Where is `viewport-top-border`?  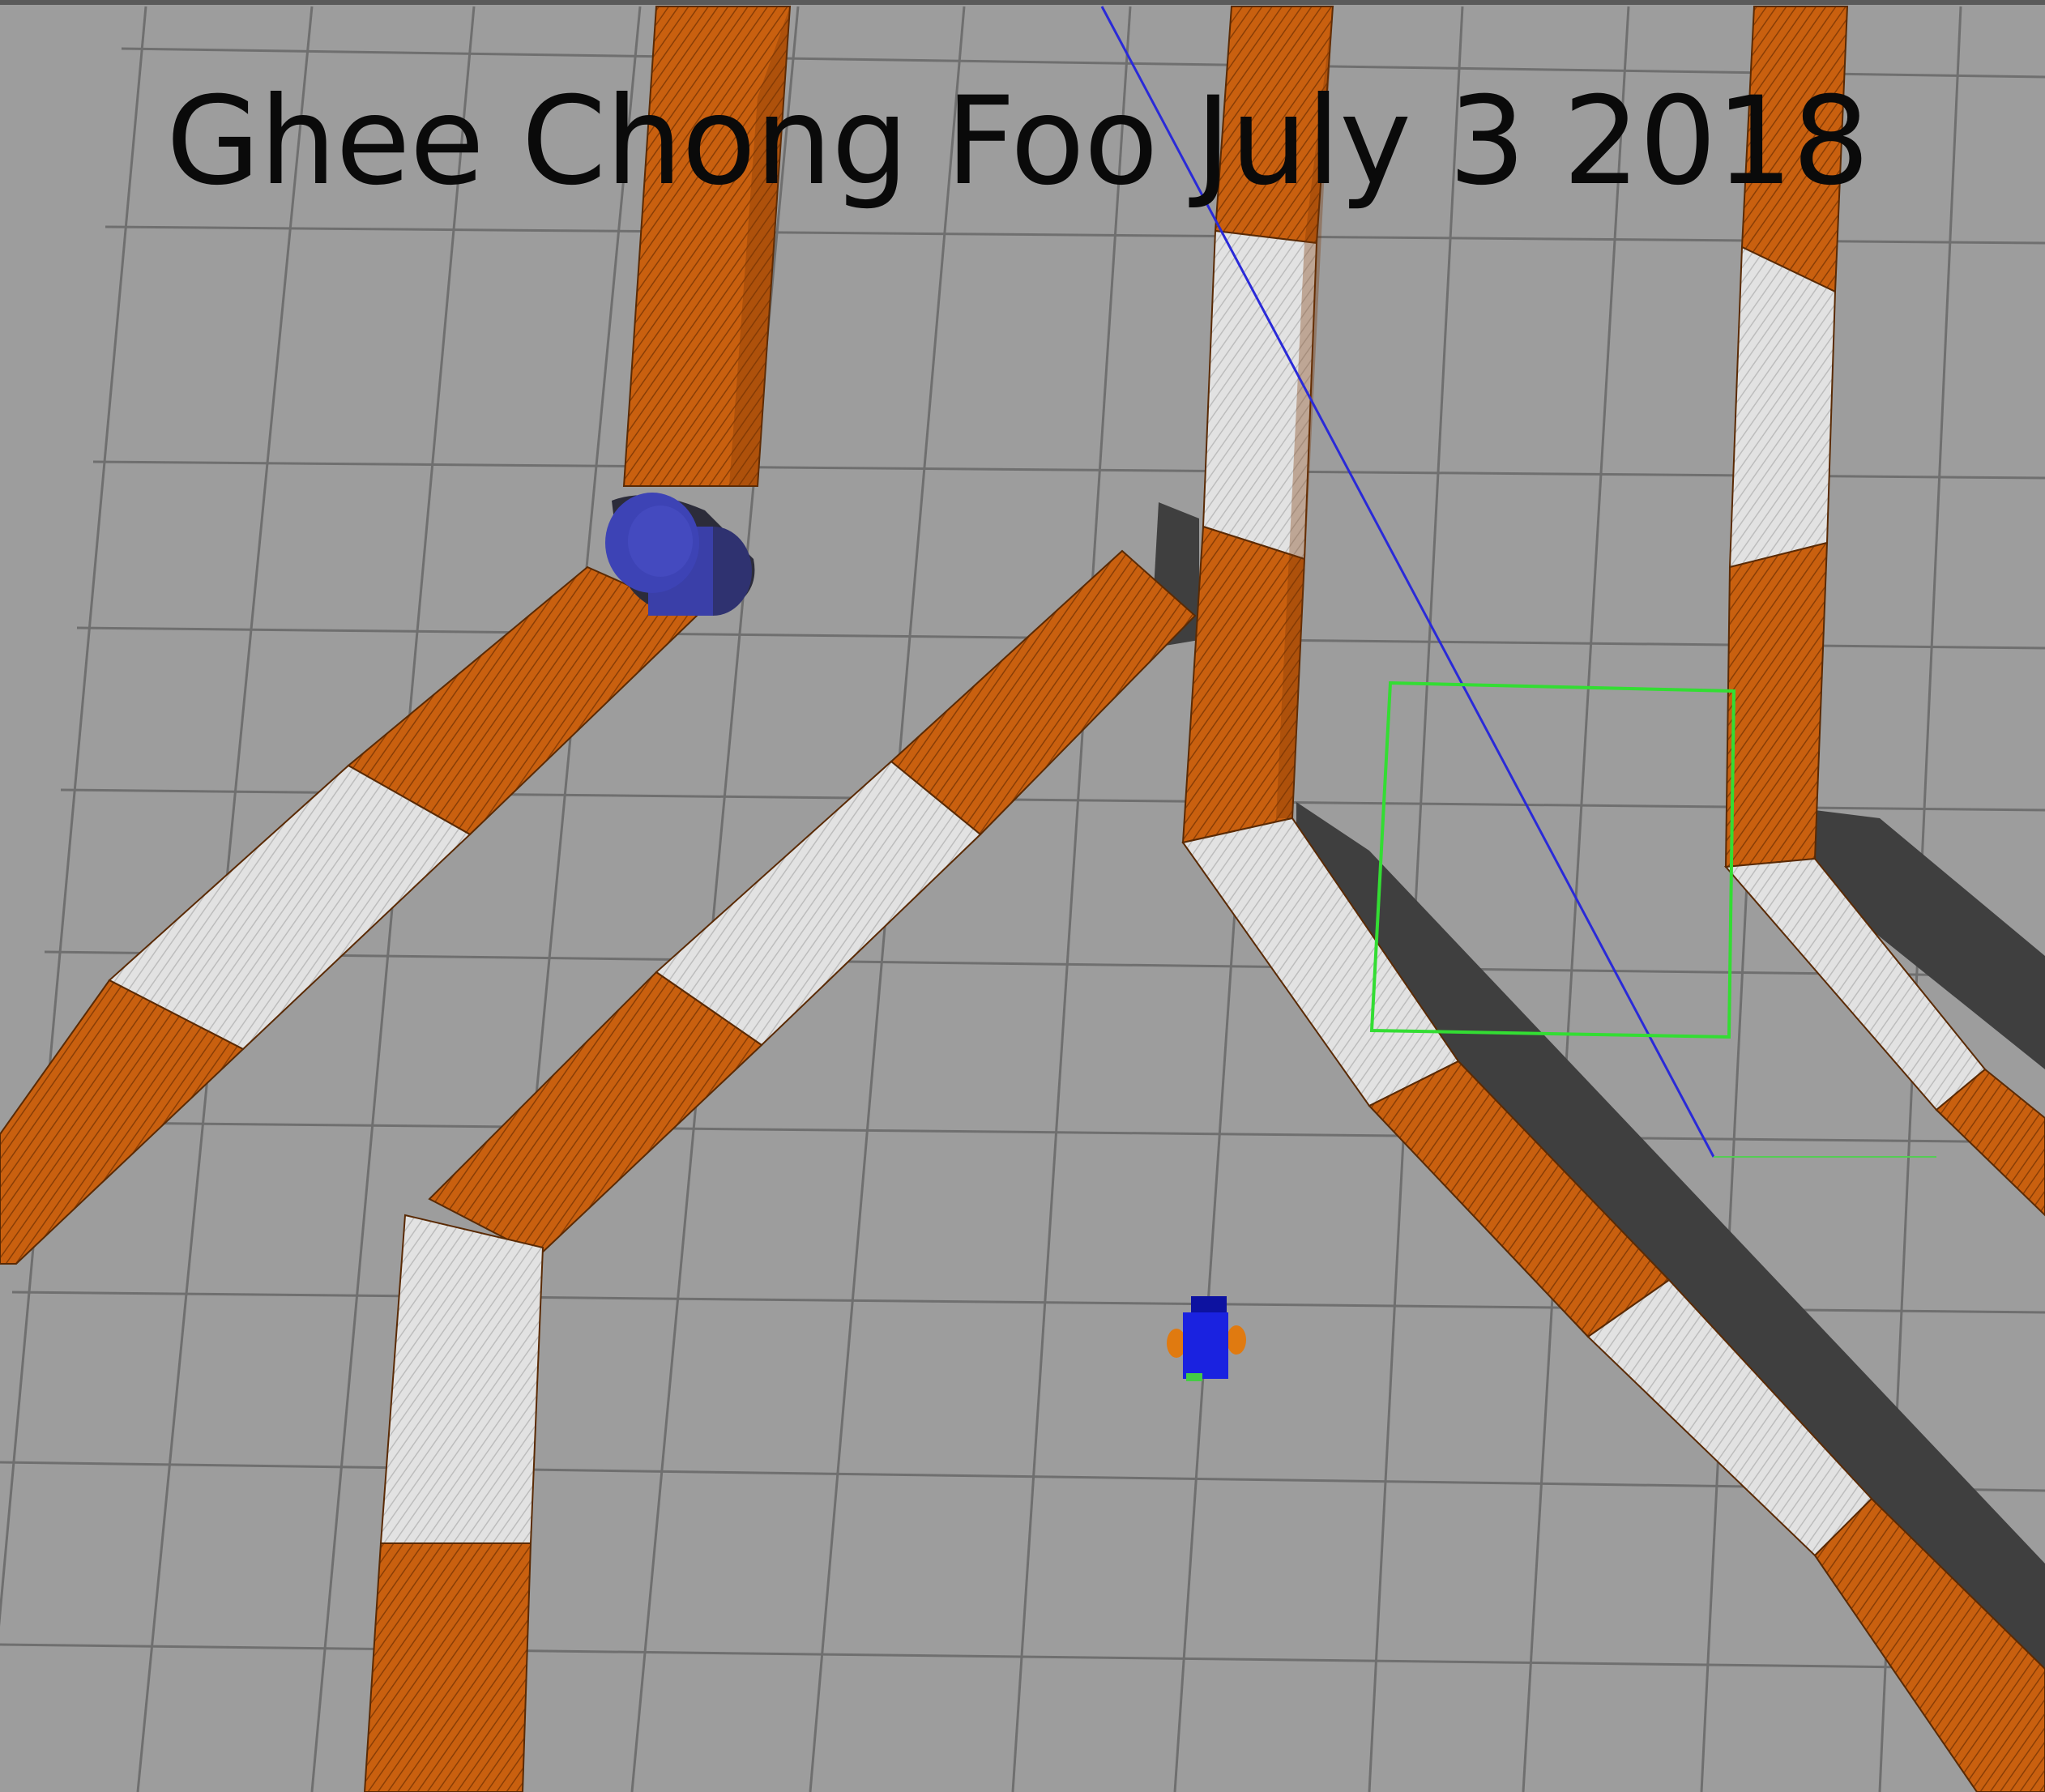 viewport-top-border is located at coordinates (1022, 2).